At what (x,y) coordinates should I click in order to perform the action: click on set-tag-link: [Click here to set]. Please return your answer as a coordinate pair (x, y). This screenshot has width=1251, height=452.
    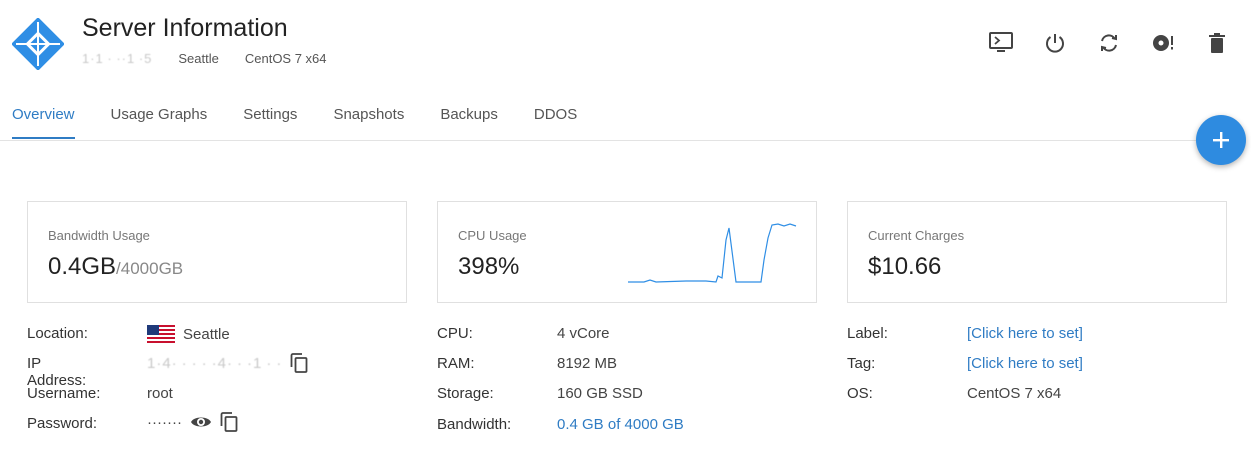
    Looking at the image, I should click on (1025, 363).